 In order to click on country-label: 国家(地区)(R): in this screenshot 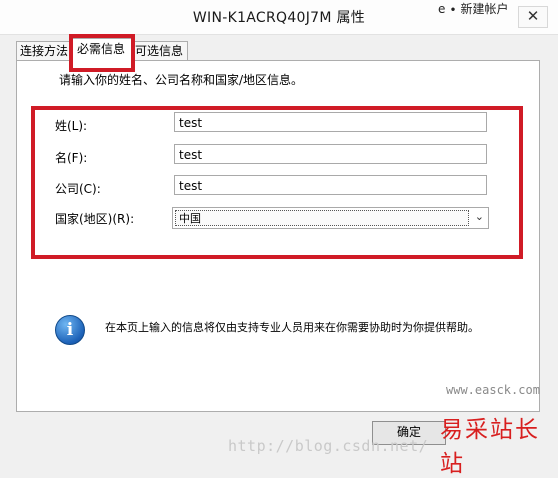, I will do `click(95, 219)`.